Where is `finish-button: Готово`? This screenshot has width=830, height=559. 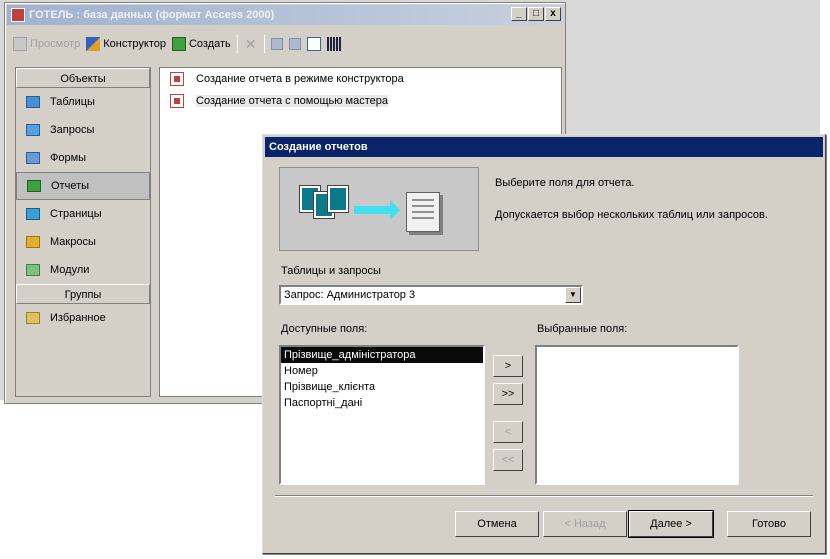
finish-button: Готово is located at coordinates (769, 524).